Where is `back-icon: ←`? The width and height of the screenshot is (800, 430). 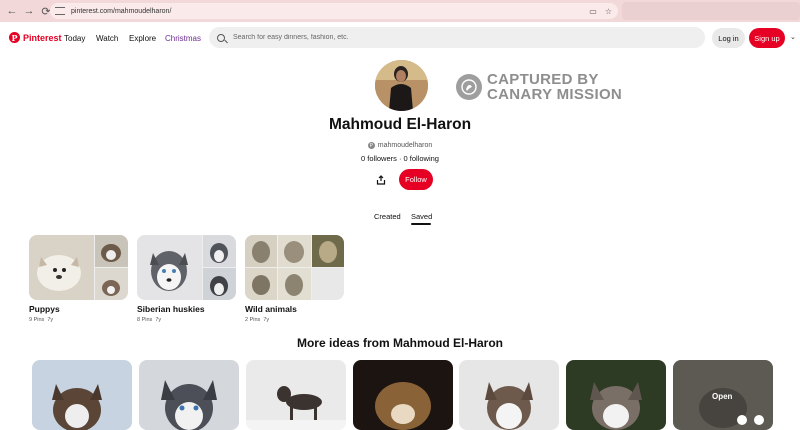
back-icon: ← is located at coordinates (12, 11).